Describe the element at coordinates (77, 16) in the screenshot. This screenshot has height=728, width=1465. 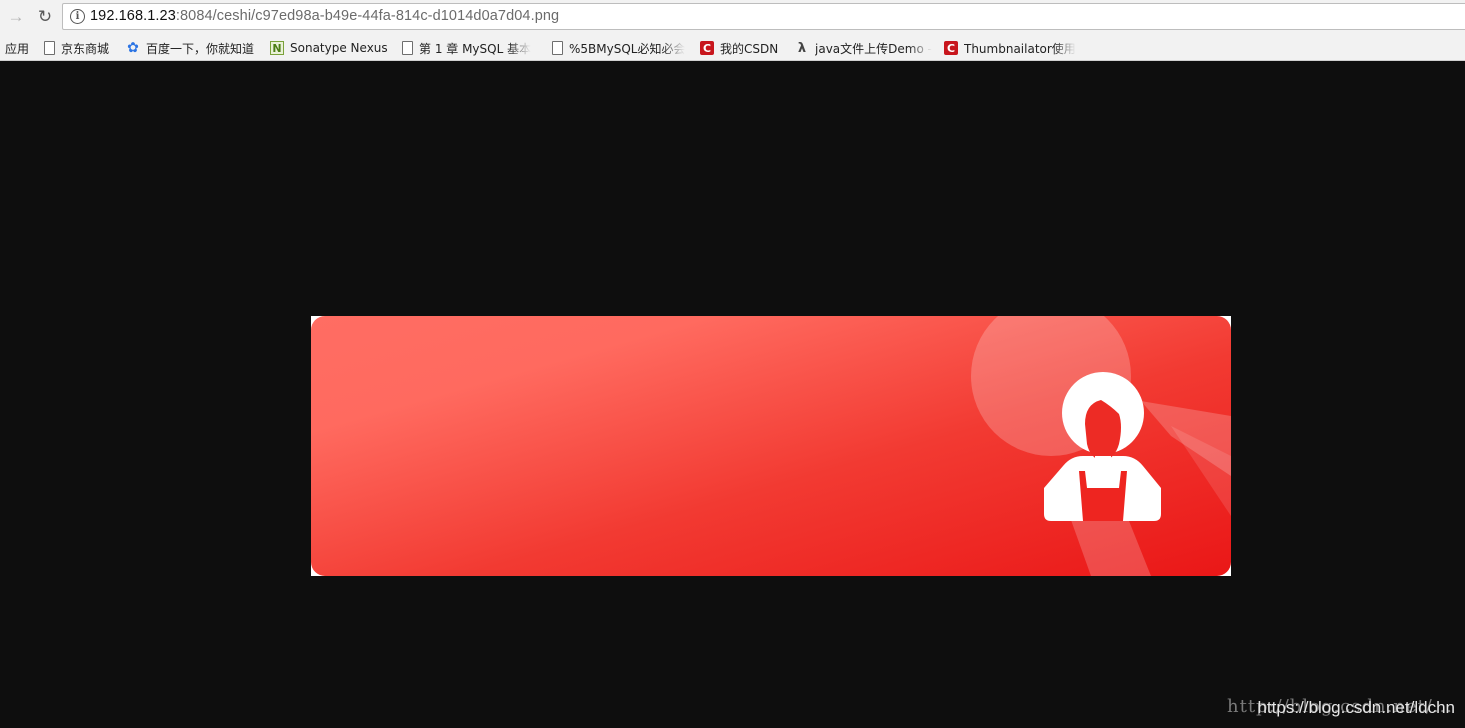
I see `info-icon: i` at that location.